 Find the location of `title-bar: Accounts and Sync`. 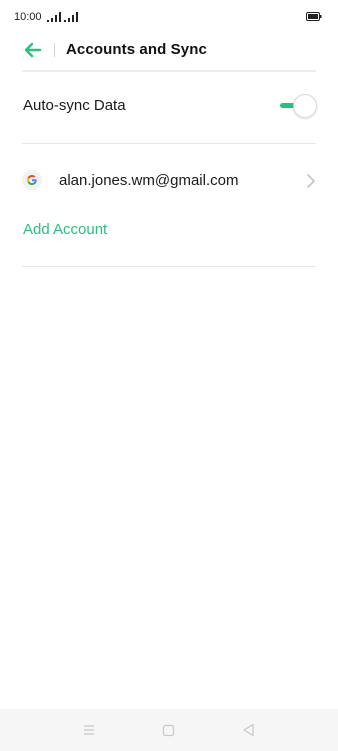

title-bar: Accounts and Sync is located at coordinates (169, 50).